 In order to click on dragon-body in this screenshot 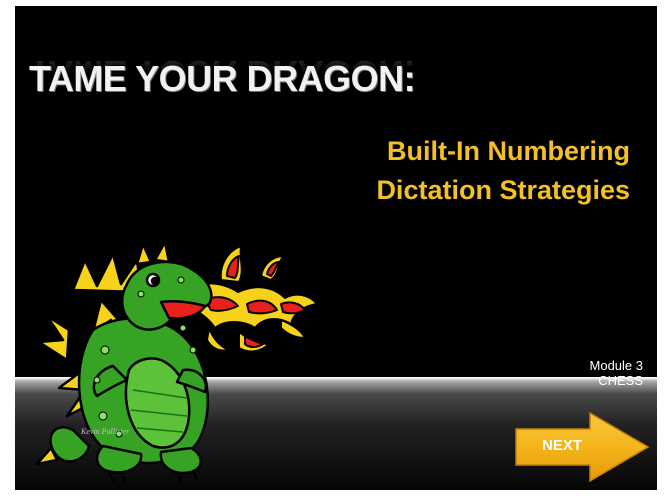, I will do `click(124, 362)`.